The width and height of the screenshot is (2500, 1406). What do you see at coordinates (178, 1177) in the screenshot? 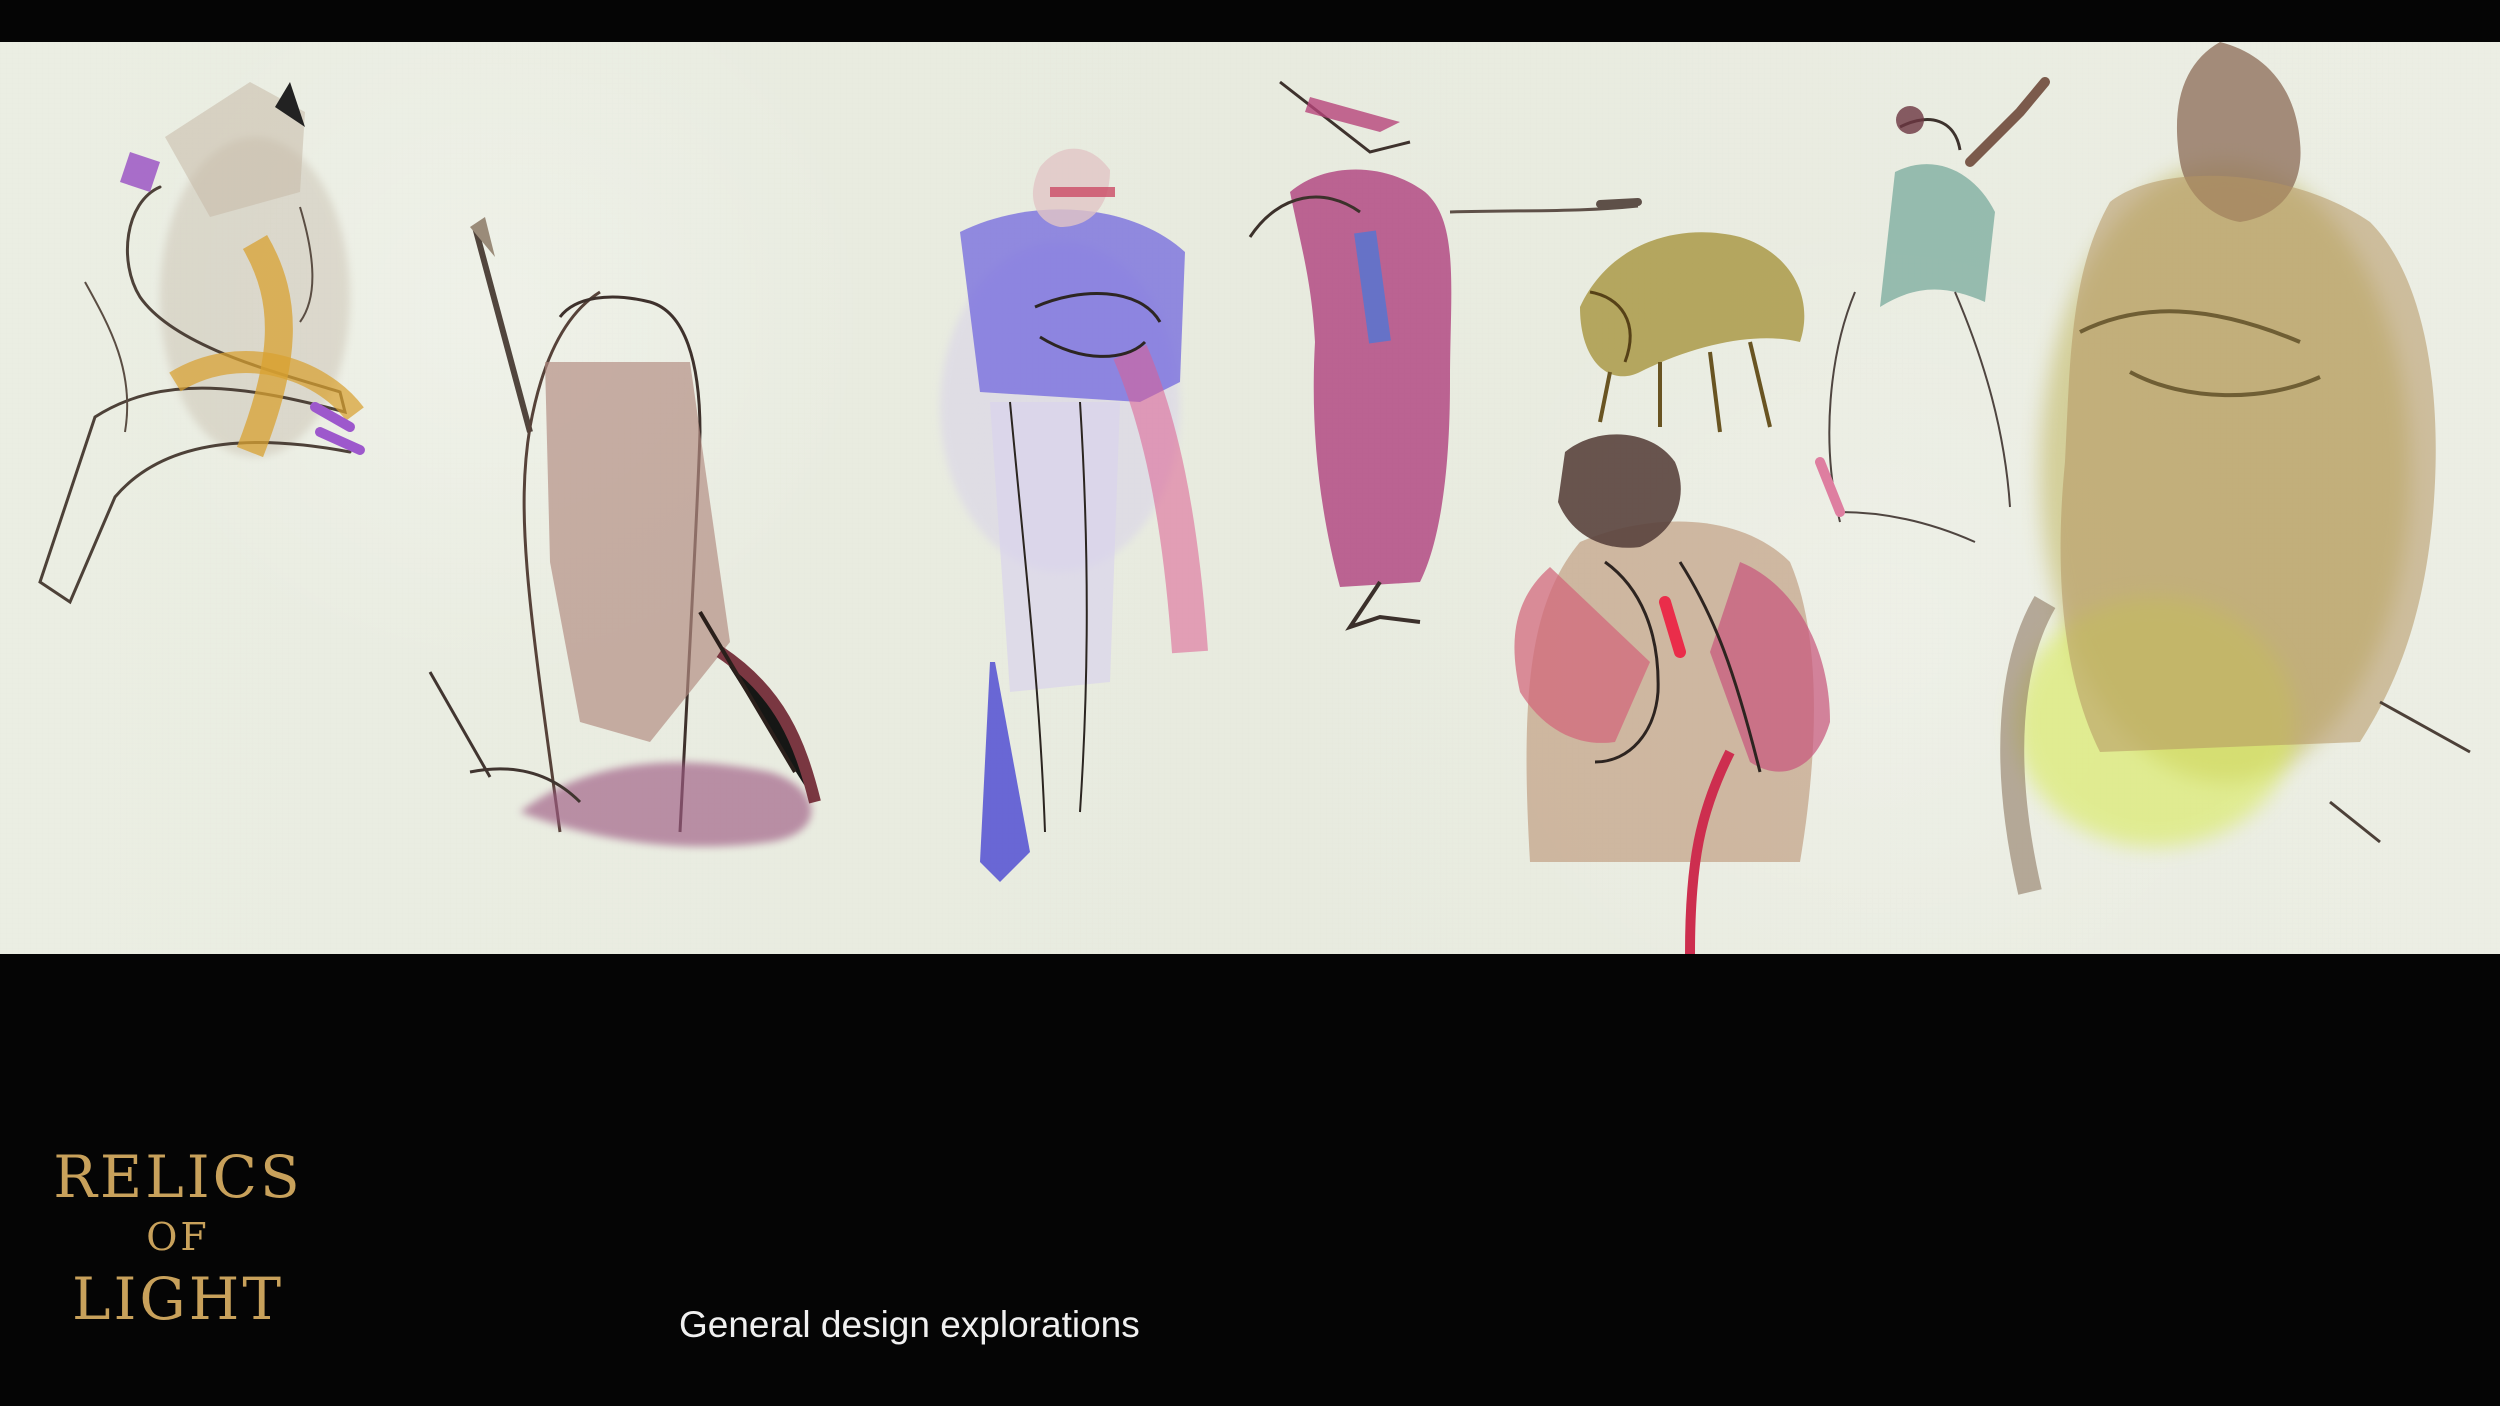
I see `logo-line-relics: RELICS` at bounding box center [178, 1177].